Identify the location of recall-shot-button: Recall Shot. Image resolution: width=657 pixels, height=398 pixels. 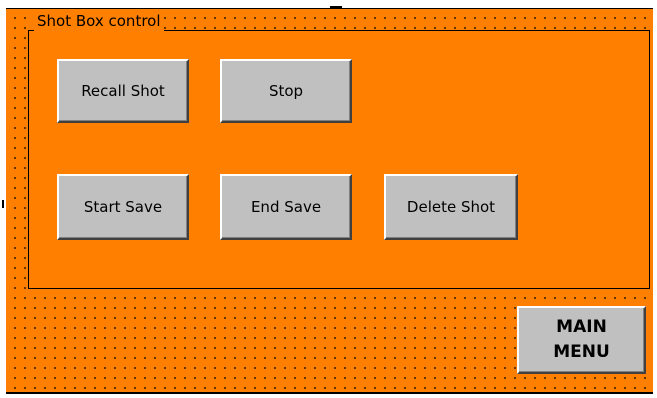
(123, 91).